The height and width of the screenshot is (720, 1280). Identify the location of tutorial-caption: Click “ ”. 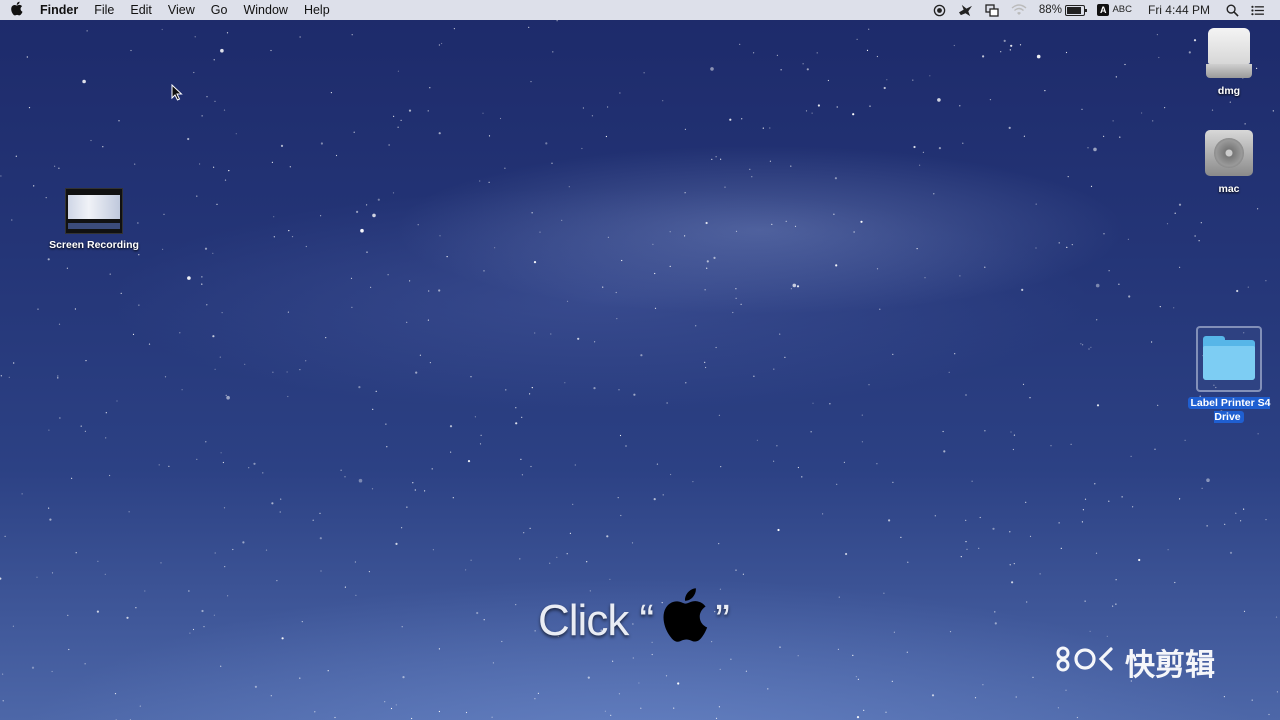
(634, 620).